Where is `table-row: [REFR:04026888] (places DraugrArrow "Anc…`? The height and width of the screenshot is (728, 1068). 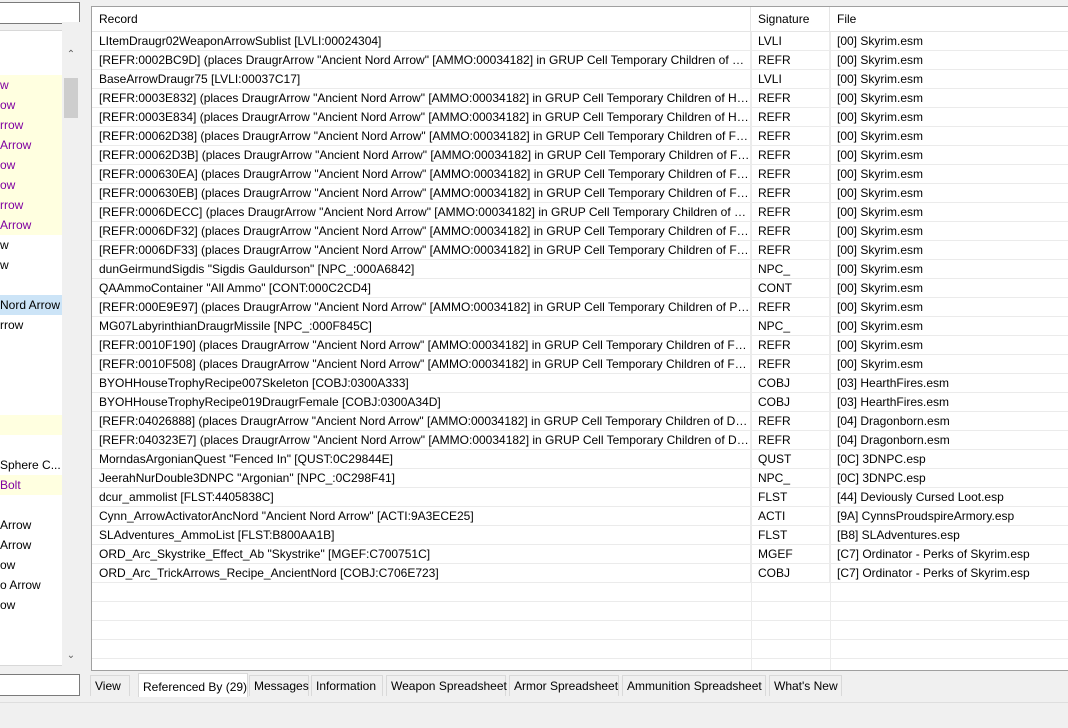 table-row: [REFR:04026888] (places DraugrArrow "Anc… is located at coordinates (580, 421).